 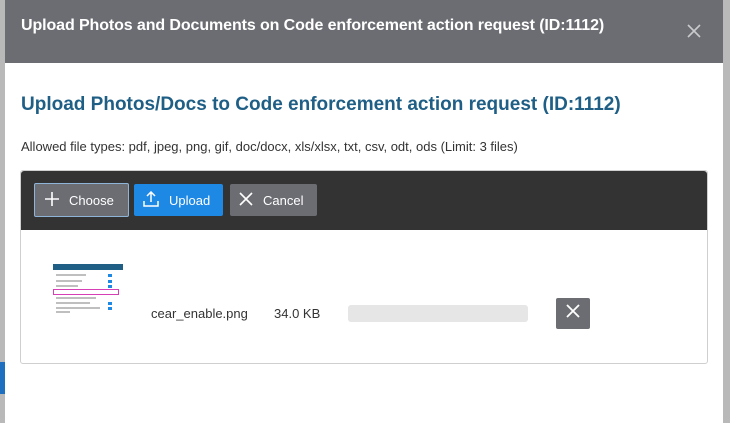 What do you see at coordinates (57, 200) in the screenshot?
I see `plus-icon` at bounding box center [57, 200].